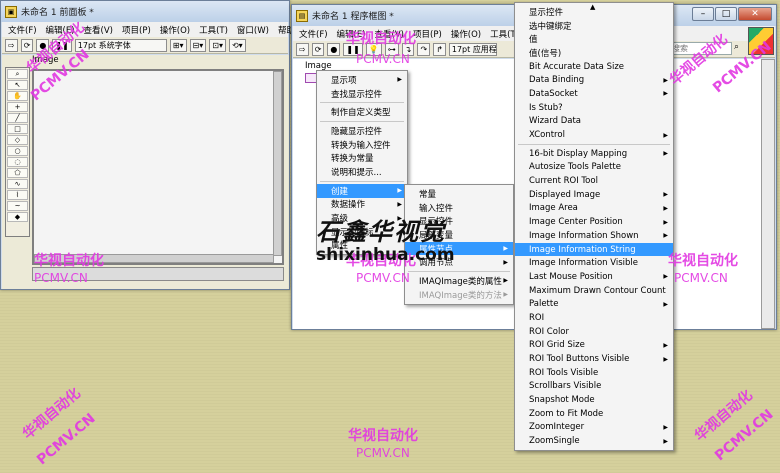  Describe the element at coordinates (362, 80) in the screenshot. I see `menu-item: 显示项 ▶` at that location.